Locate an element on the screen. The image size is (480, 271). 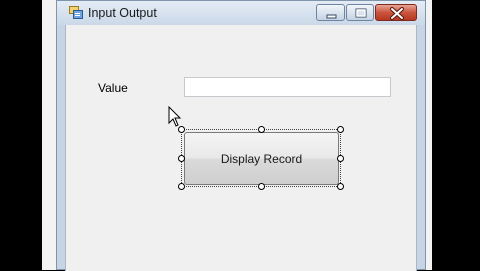
minimize-button is located at coordinates (330, 12).